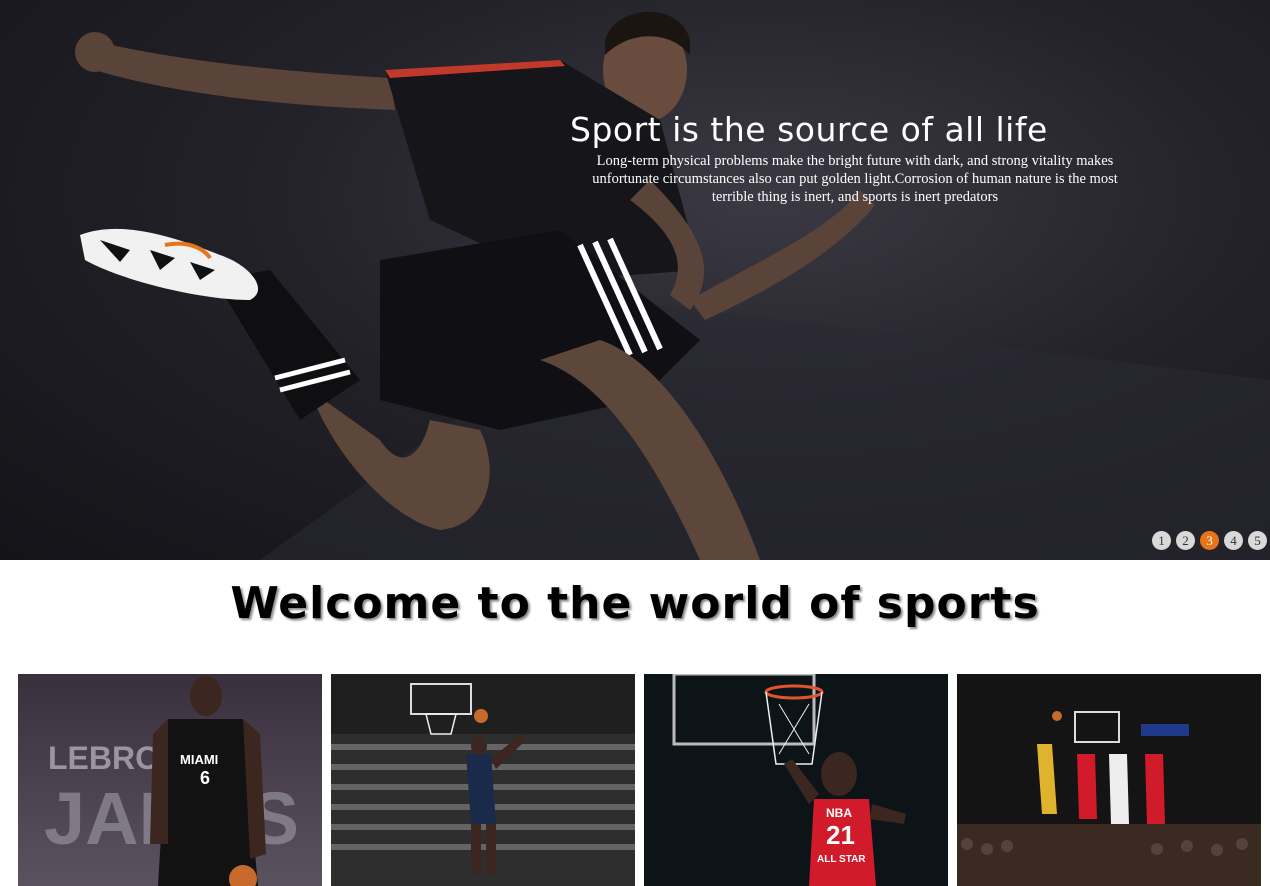 Image resolution: width=1270 pixels, height=886 pixels. Describe the element at coordinates (199, 759) in the screenshot. I see `lebron-jersey-team: MIAMI` at that location.